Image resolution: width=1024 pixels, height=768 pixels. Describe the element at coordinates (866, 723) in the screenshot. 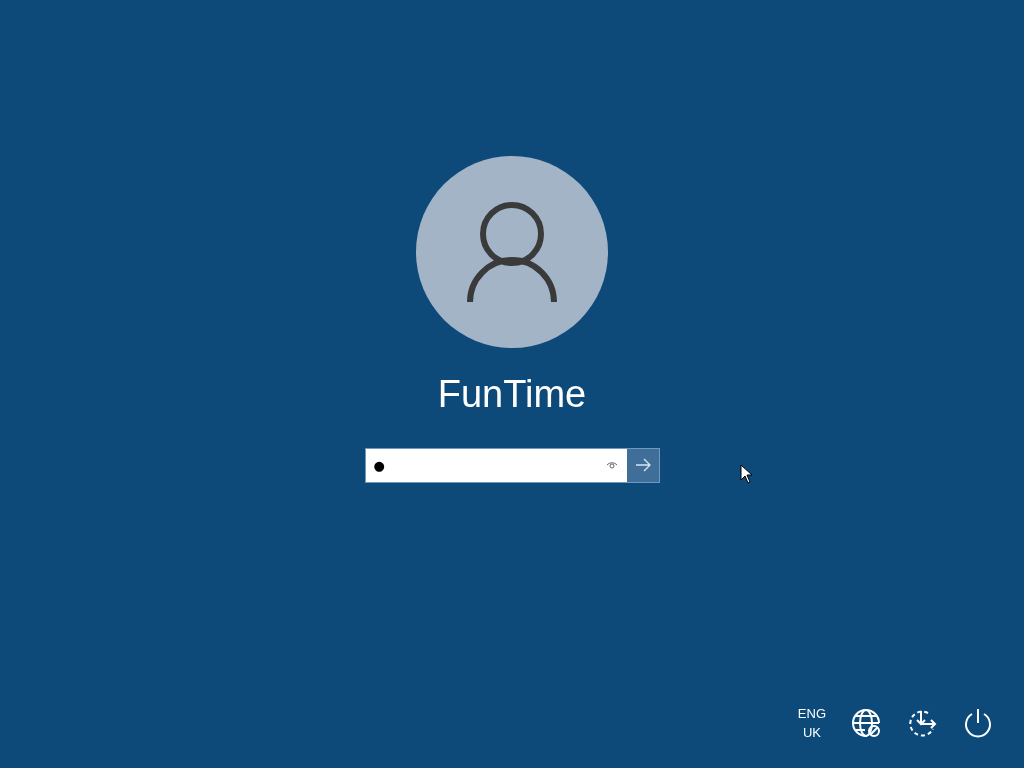

I see `network-disconnected-icon` at that location.